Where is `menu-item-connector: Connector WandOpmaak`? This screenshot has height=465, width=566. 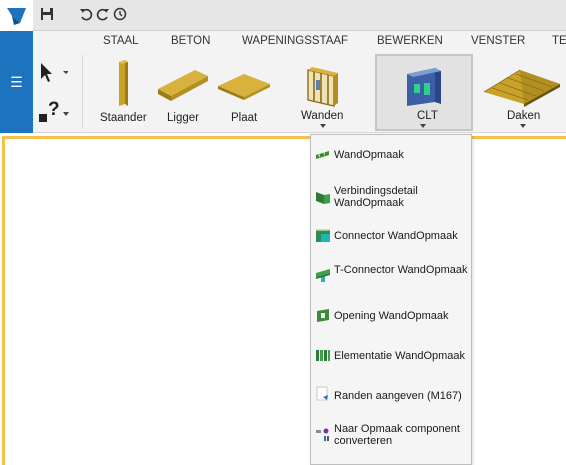 menu-item-connector: Connector WandOpmaak is located at coordinates (391, 236).